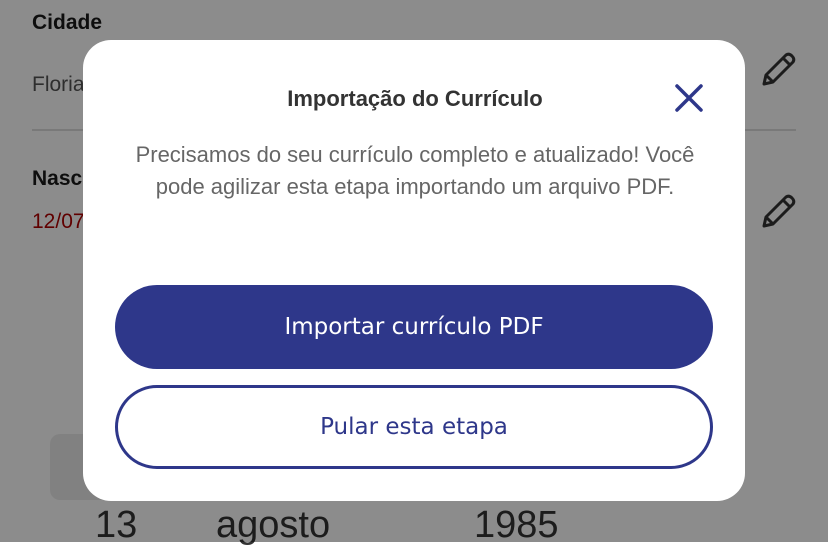 The image size is (828, 547). Describe the element at coordinates (414, 327) in the screenshot. I see `import-pdf-button: Importar currículo PDF` at that location.